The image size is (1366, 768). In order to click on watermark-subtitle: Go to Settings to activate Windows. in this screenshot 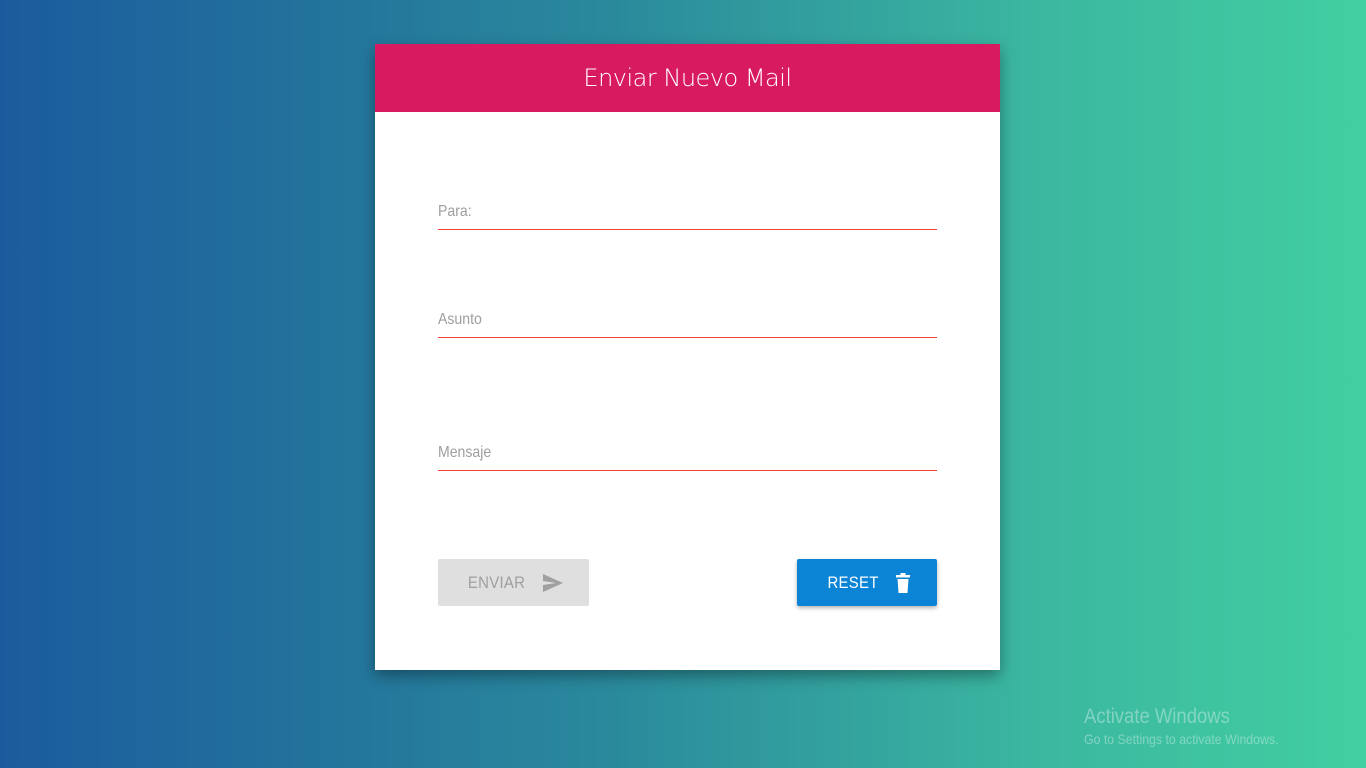, I will do `click(1181, 739)`.